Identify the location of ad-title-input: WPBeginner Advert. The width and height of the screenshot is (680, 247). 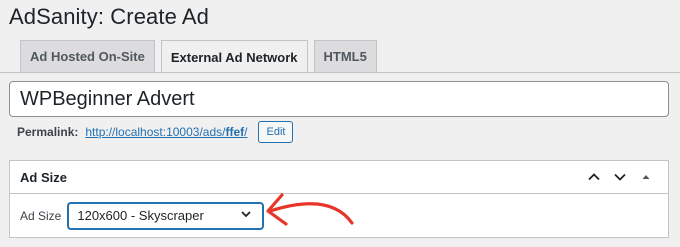
(339, 99).